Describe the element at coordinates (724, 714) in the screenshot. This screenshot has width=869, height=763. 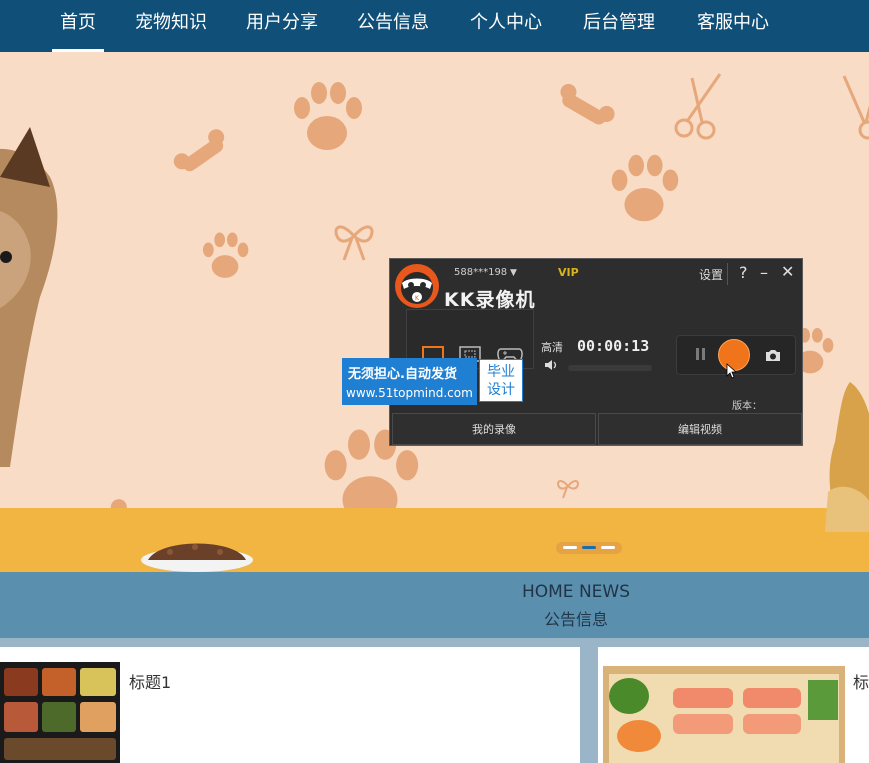
I see `news-thumbnail-salmon-platter` at that location.